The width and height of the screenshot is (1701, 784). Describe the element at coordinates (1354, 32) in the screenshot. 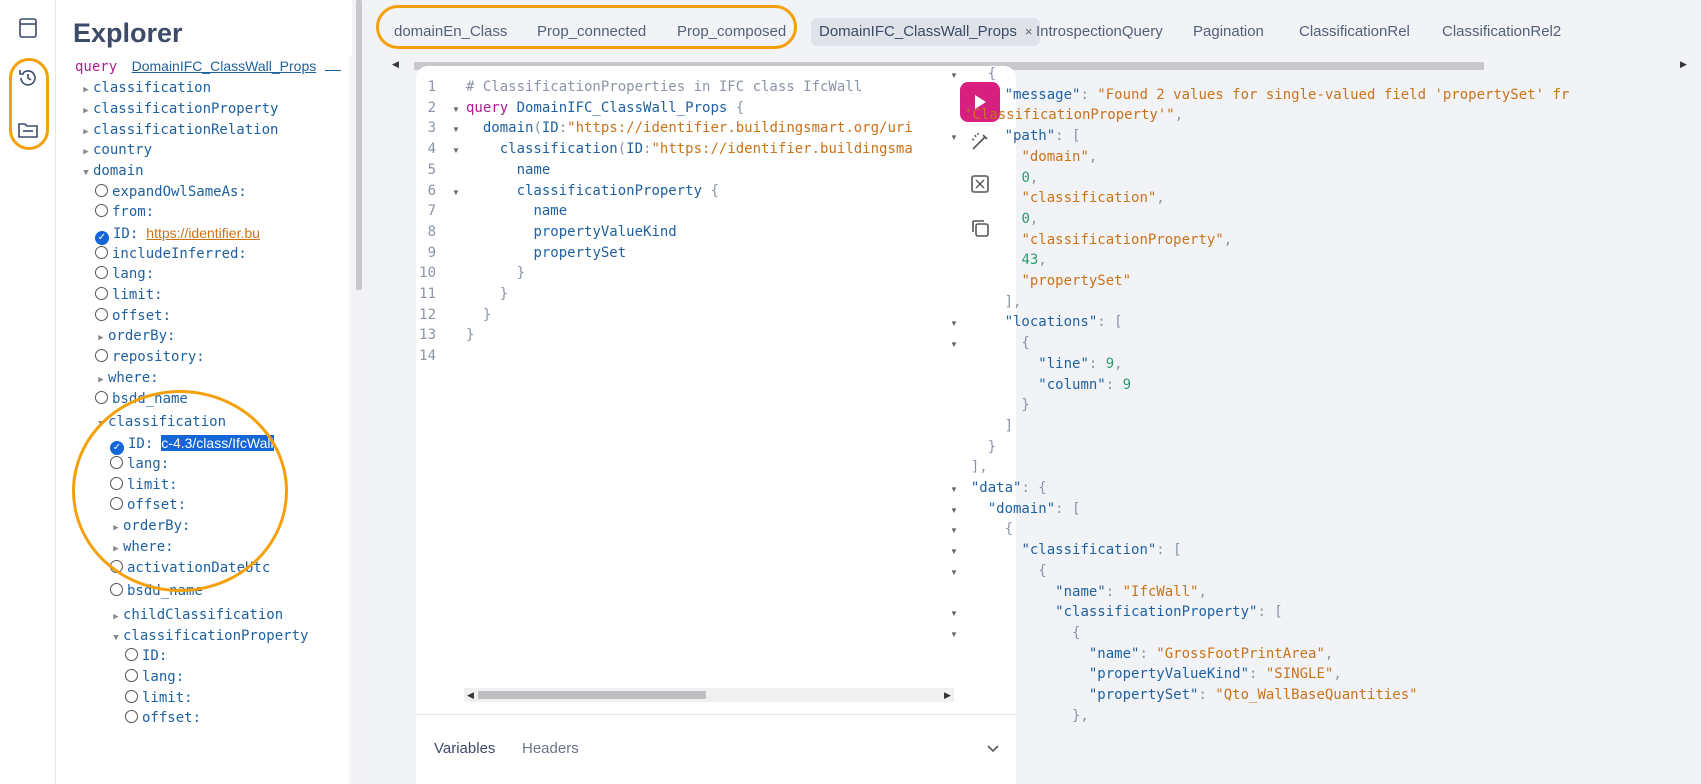

I see `tab-classificationrel: ClassificationRel` at that location.